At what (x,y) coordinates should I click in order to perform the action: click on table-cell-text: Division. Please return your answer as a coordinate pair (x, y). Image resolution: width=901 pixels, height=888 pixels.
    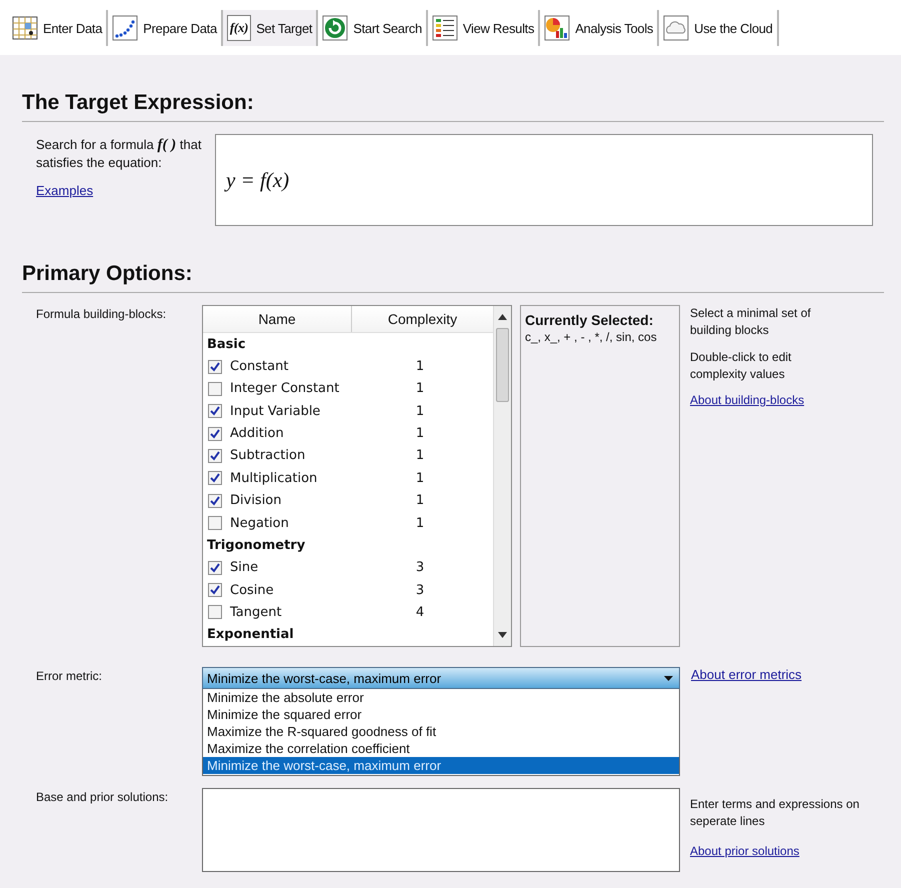
    Looking at the image, I should click on (256, 500).